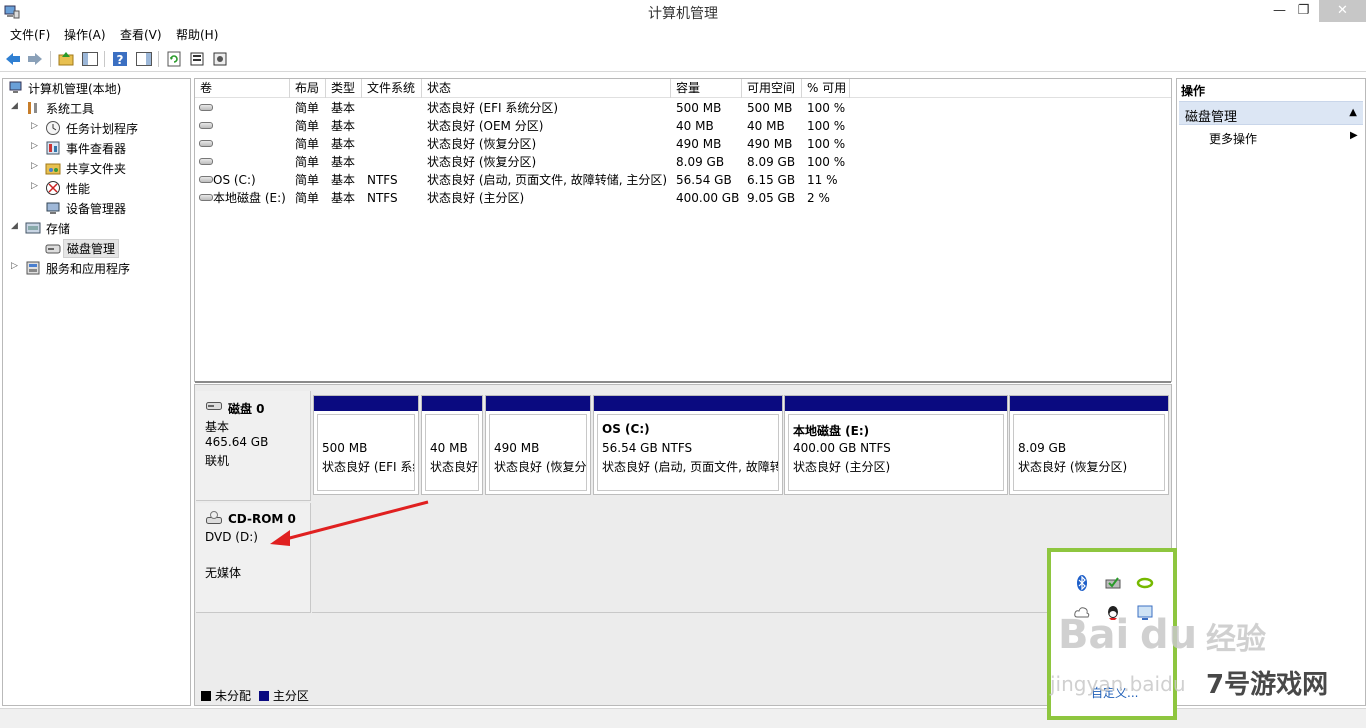  What do you see at coordinates (141, 34) in the screenshot?
I see `menu-view: 查看(V)` at bounding box center [141, 34].